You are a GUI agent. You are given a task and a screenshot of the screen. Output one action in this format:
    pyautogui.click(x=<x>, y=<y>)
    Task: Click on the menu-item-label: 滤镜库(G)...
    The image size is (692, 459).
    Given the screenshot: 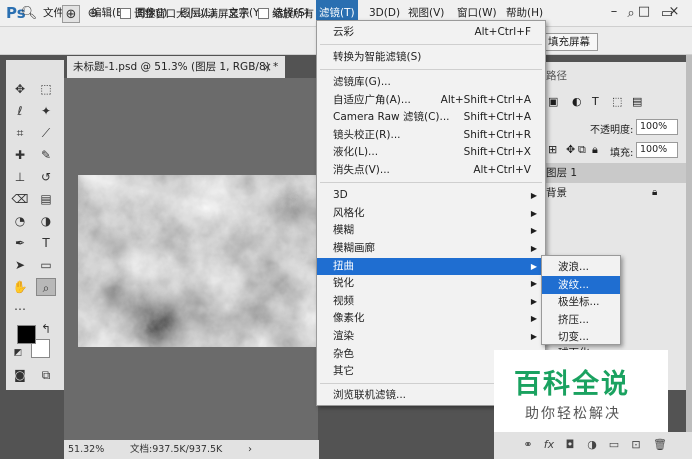 What is the action you would take?
    pyautogui.click(x=362, y=82)
    